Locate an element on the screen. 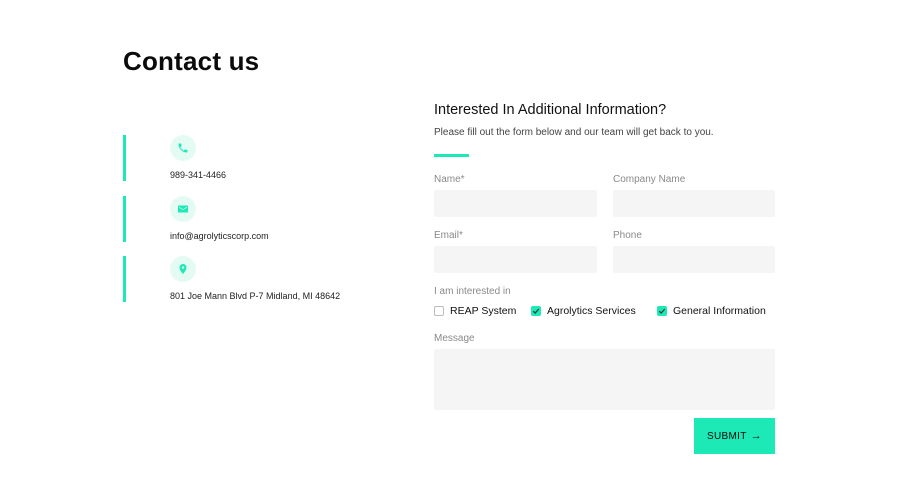  email-label: Email* is located at coordinates (448, 235).